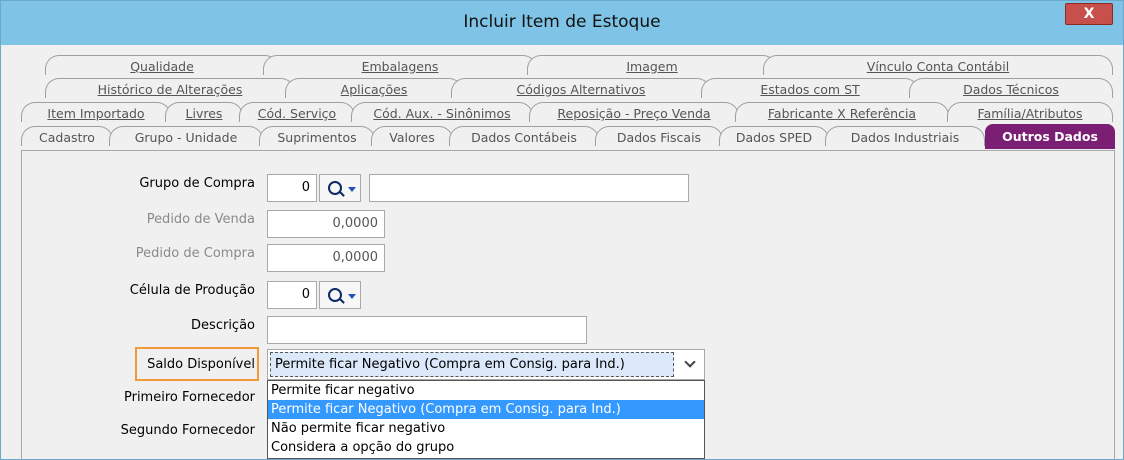 Image resolution: width=1124 pixels, height=460 pixels. I want to click on chevron-down-icon, so click(690, 362).